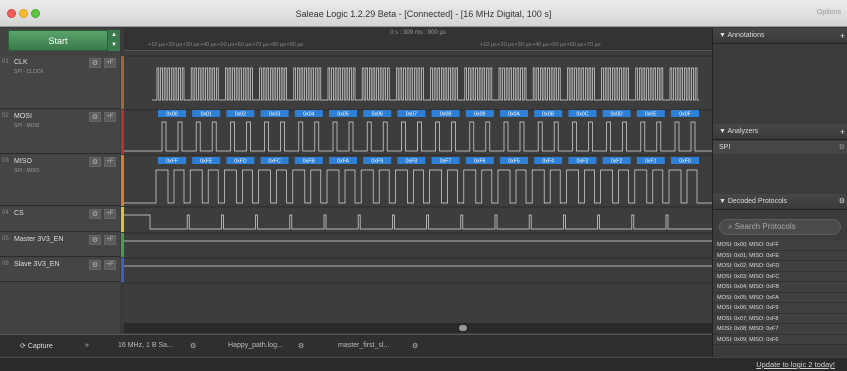 The width and height of the screenshot is (847, 371). What do you see at coordinates (842, 132) in the screenshot?
I see `add-analyzer-button: +` at bounding box center [842, 132].